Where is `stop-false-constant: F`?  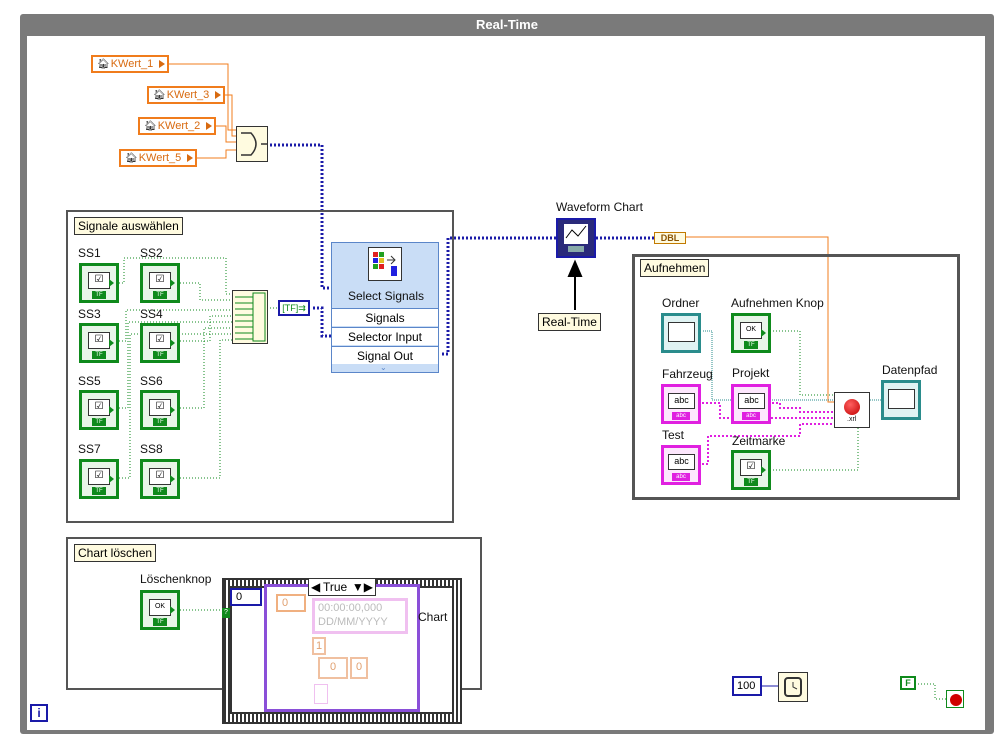 stop-false-constant: F is located at coordinates (908, 683).